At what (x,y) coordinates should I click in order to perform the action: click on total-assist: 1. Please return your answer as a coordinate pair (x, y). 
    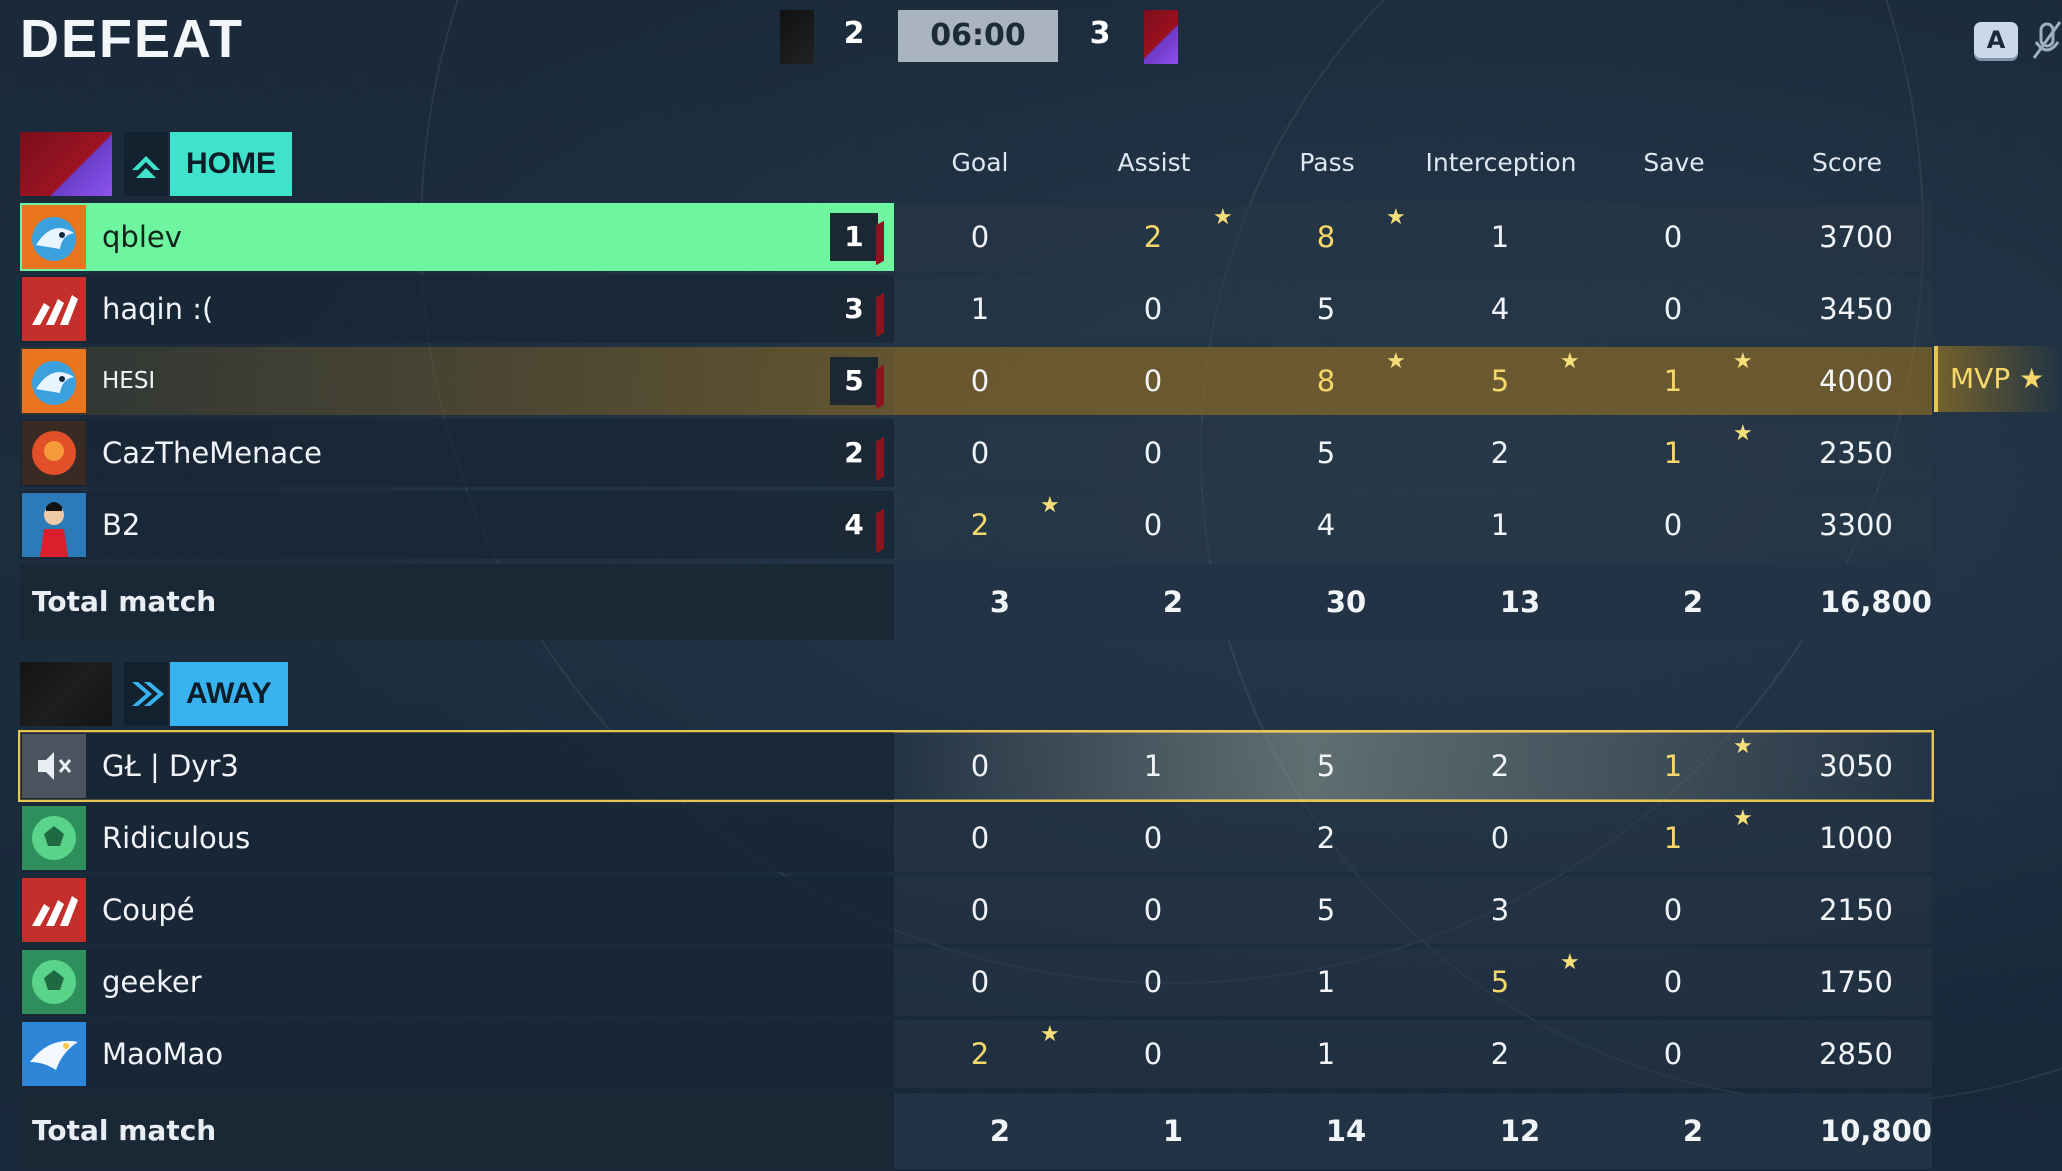
    Looking at the image, I should click on (1173, 1131).